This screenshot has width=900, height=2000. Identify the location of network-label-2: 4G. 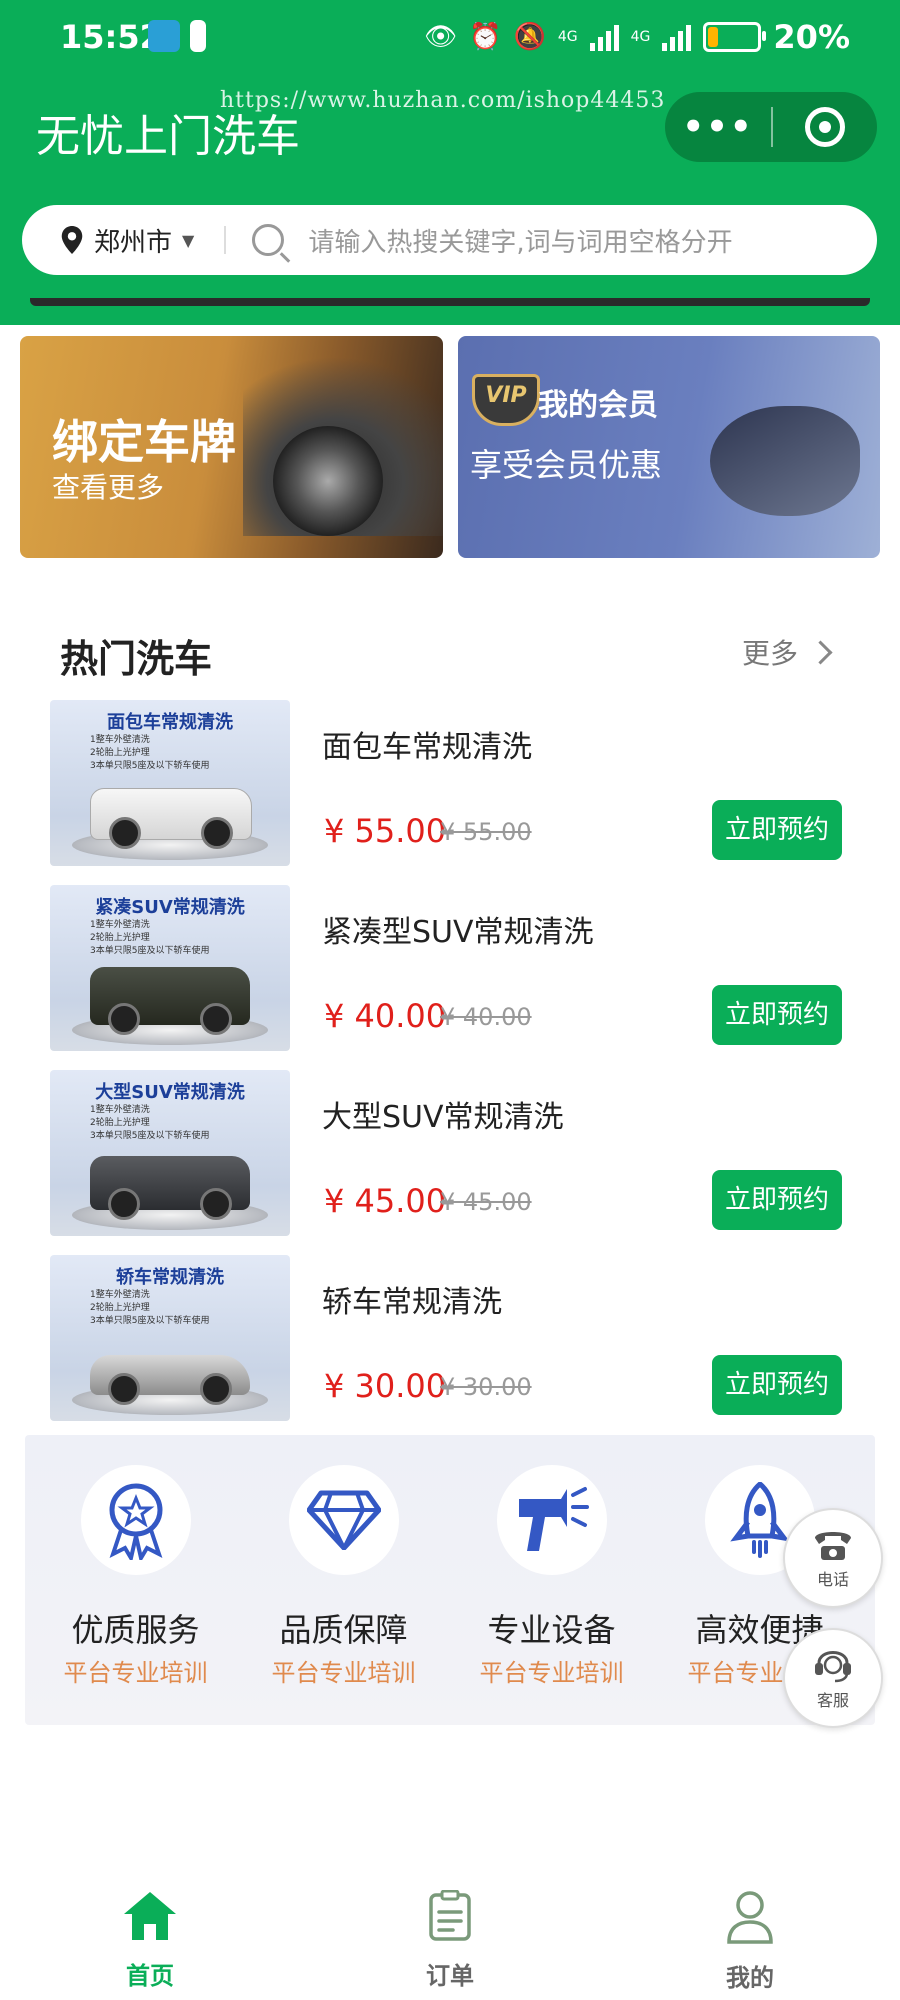
(640, 37).